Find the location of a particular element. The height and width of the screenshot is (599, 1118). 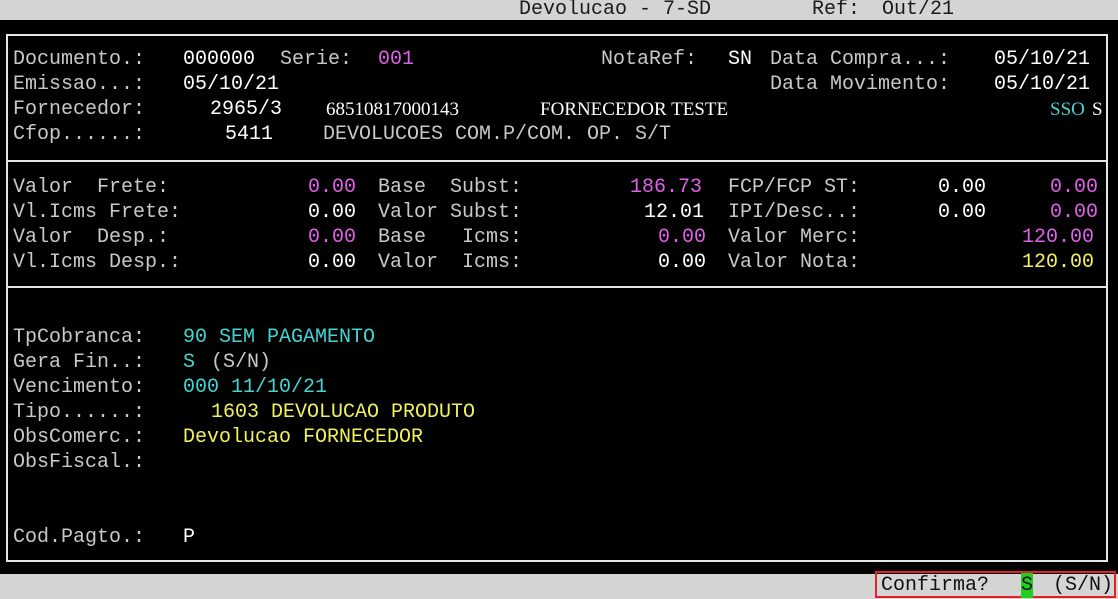

fcp-label: FCP/FCP ST: is located at coordinates (794, 187).